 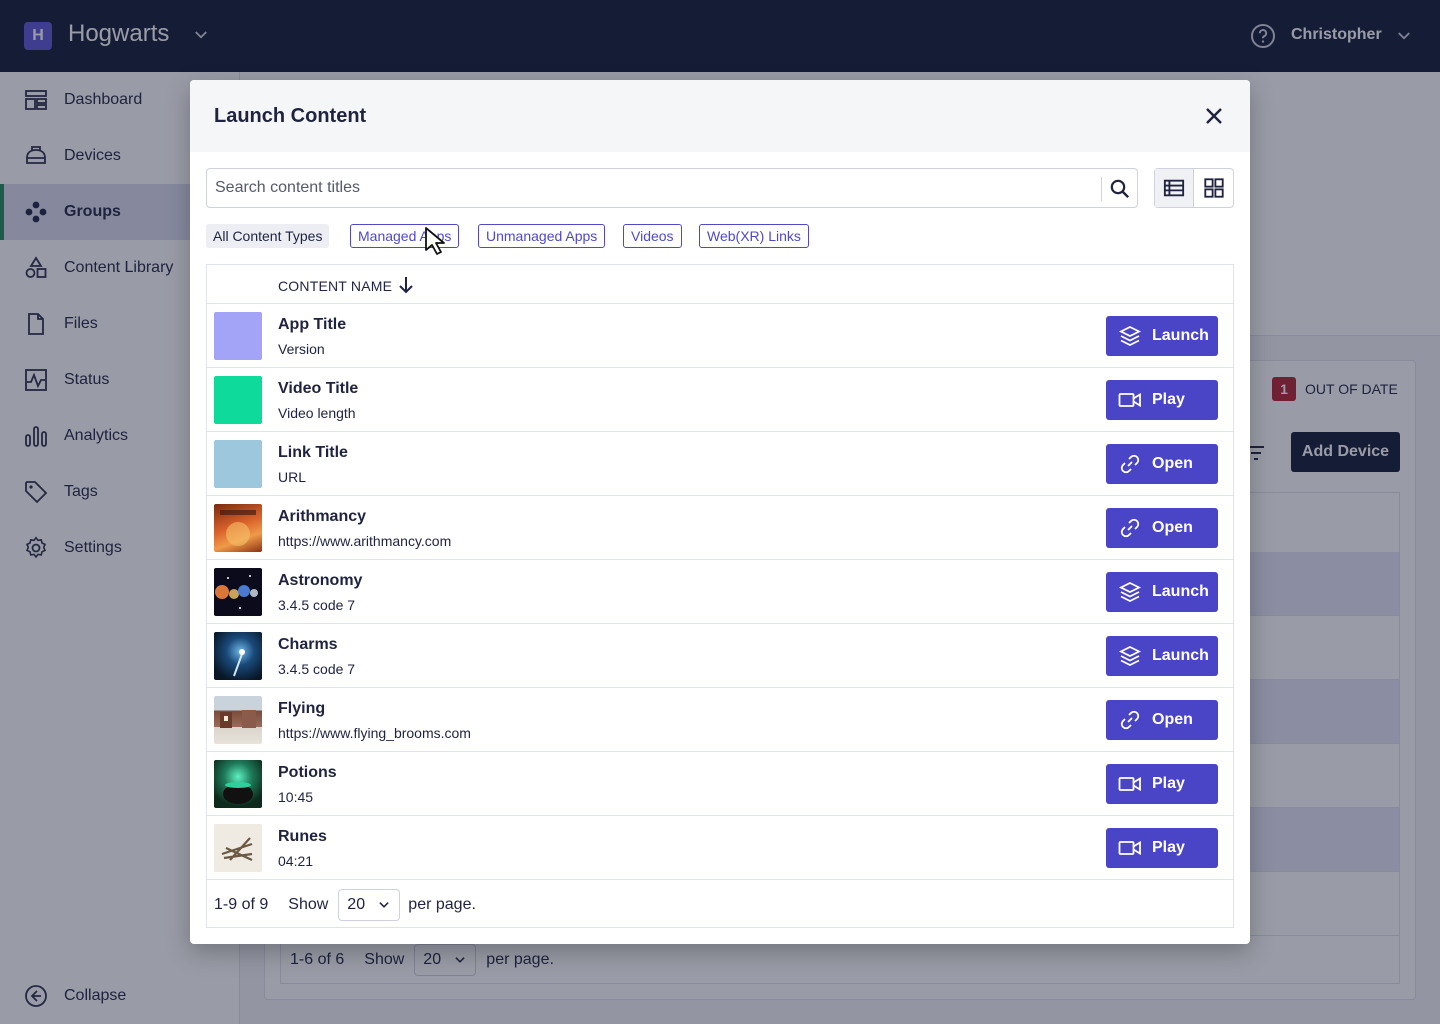 What do you see at coordinates (308, 644) in the screenshot?
I see `content-title: Charms` at bounding box center [308, 644].